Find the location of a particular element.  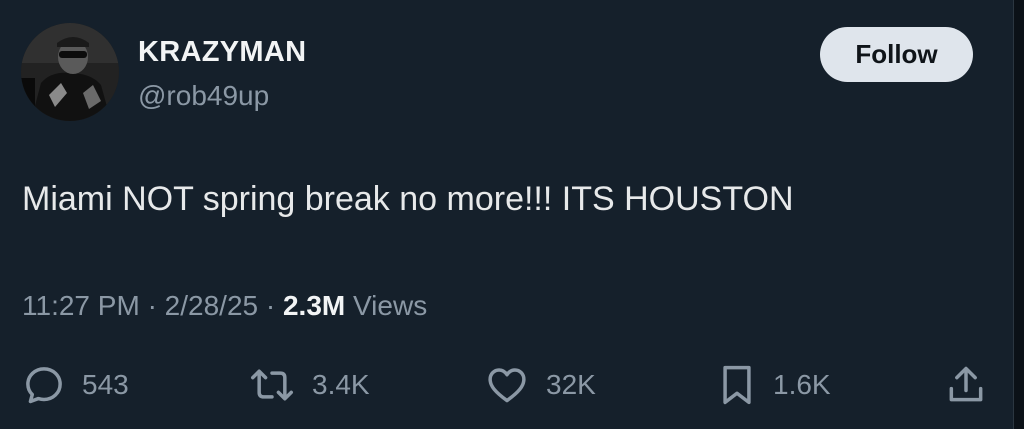

user-handle: @rob49up is located at coordinates (203, 96).